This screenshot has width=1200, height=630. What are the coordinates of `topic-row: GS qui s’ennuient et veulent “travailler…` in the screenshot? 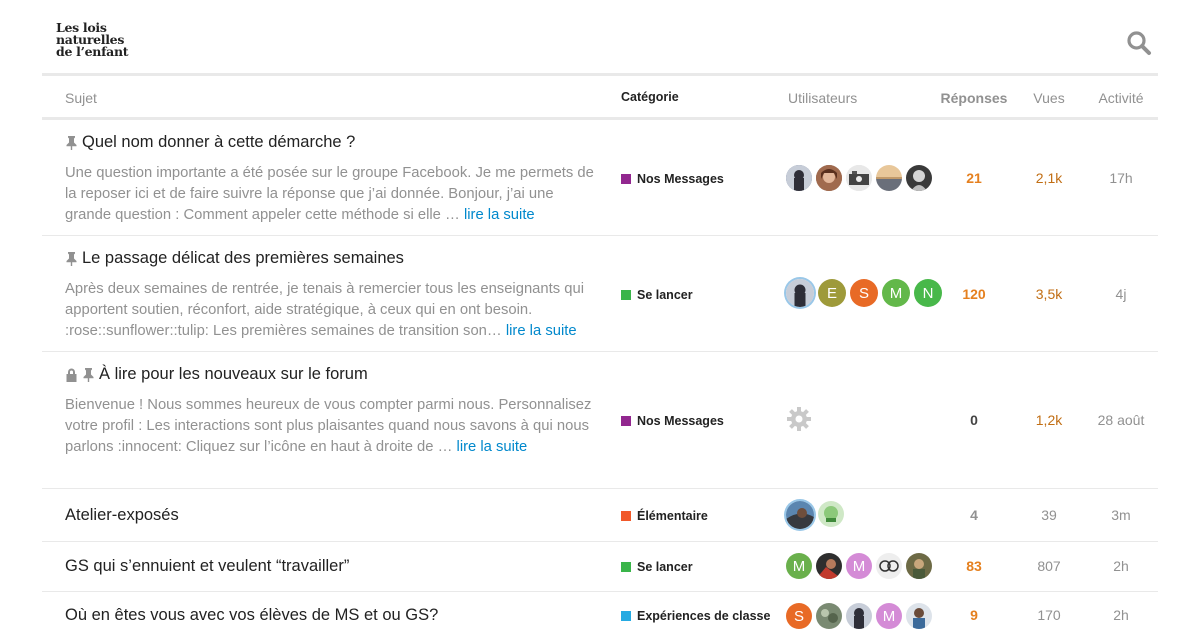 It's located at (600, 567).